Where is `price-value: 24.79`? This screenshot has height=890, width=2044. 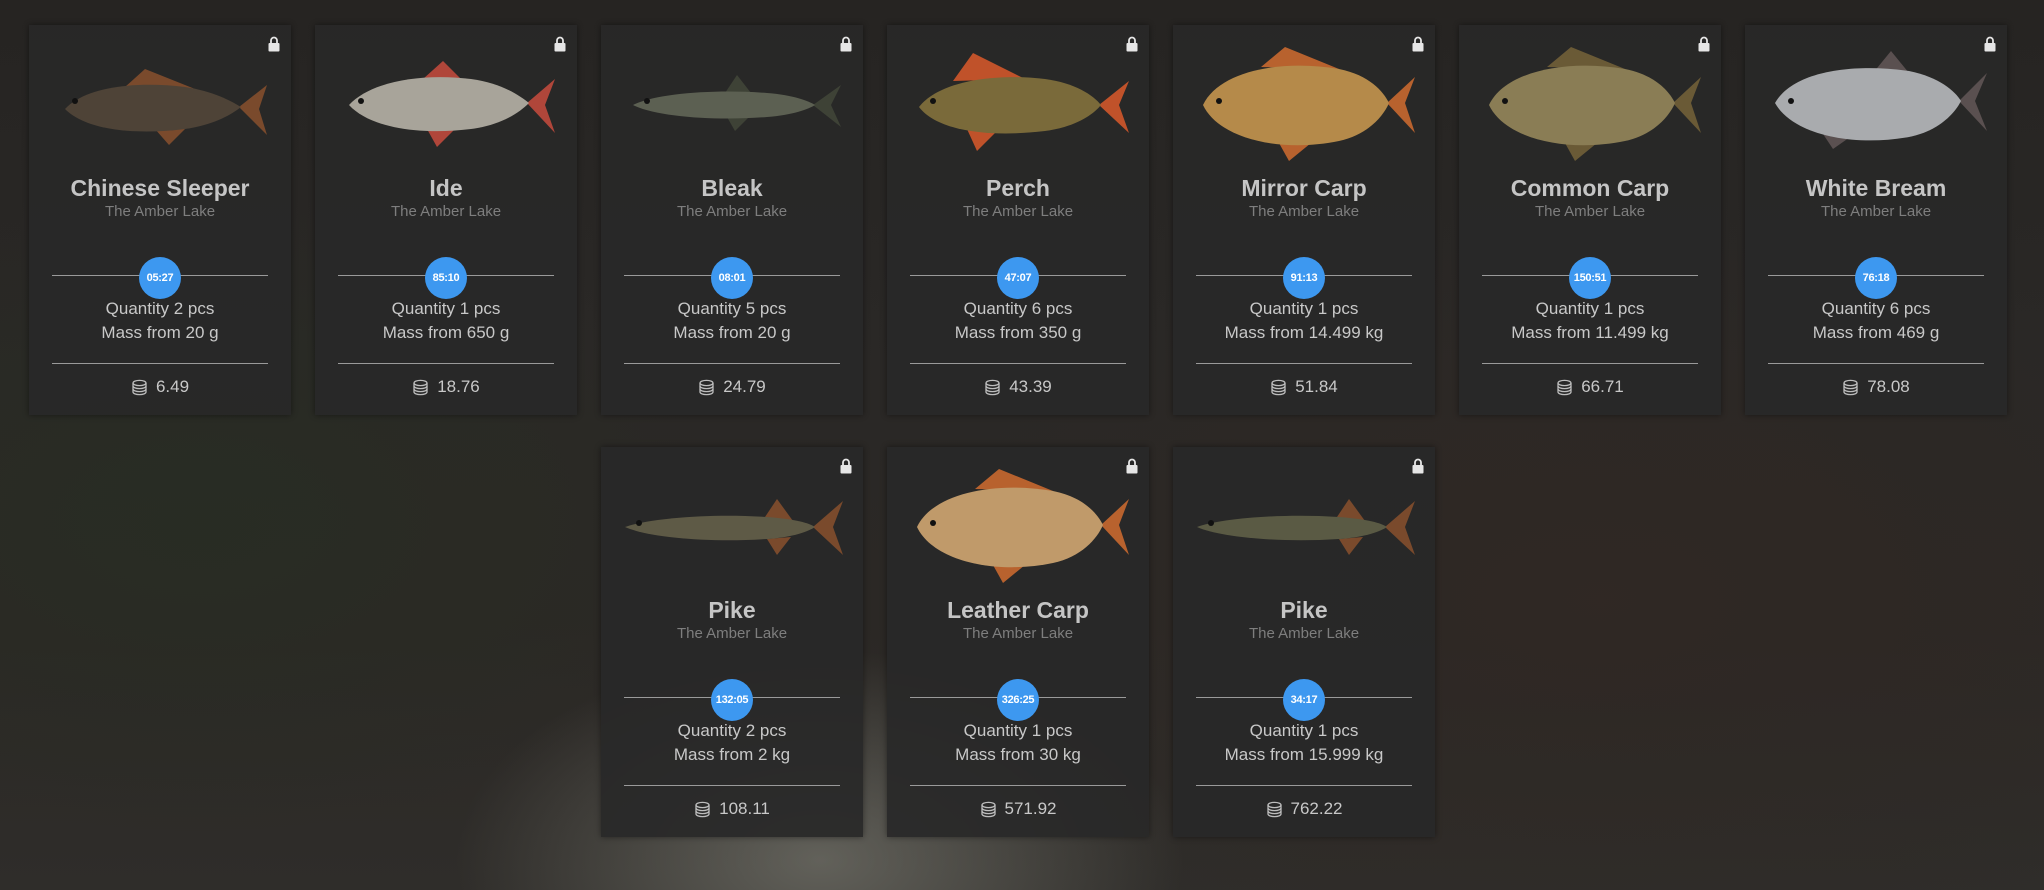 price-value: 24.79 is located at coordinates (744, 386).